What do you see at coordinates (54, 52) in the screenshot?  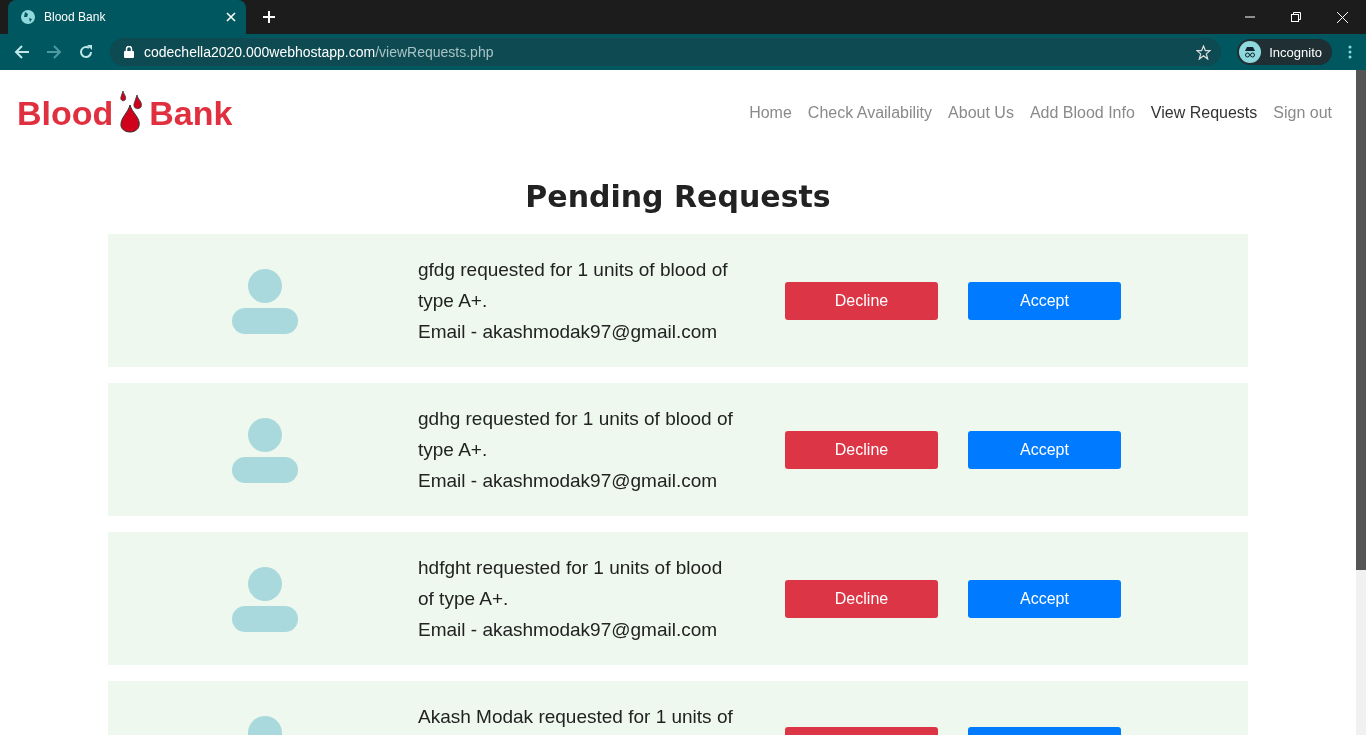 I see `forward-arrow-icon` at bounding box center [54, 52].